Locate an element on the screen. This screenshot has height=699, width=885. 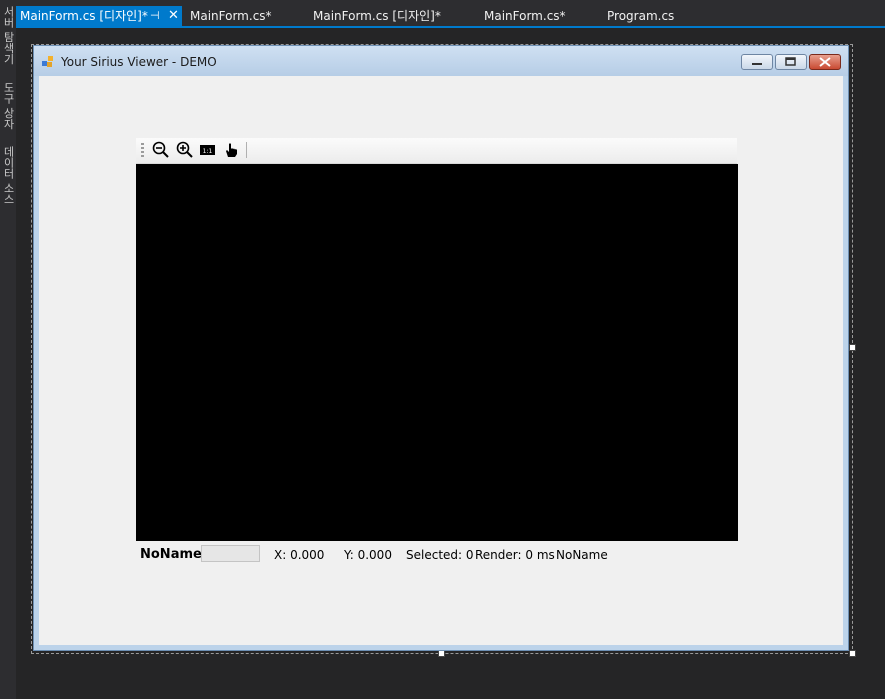
pin-icon: ⊣ is located at coordinates (155, 16).